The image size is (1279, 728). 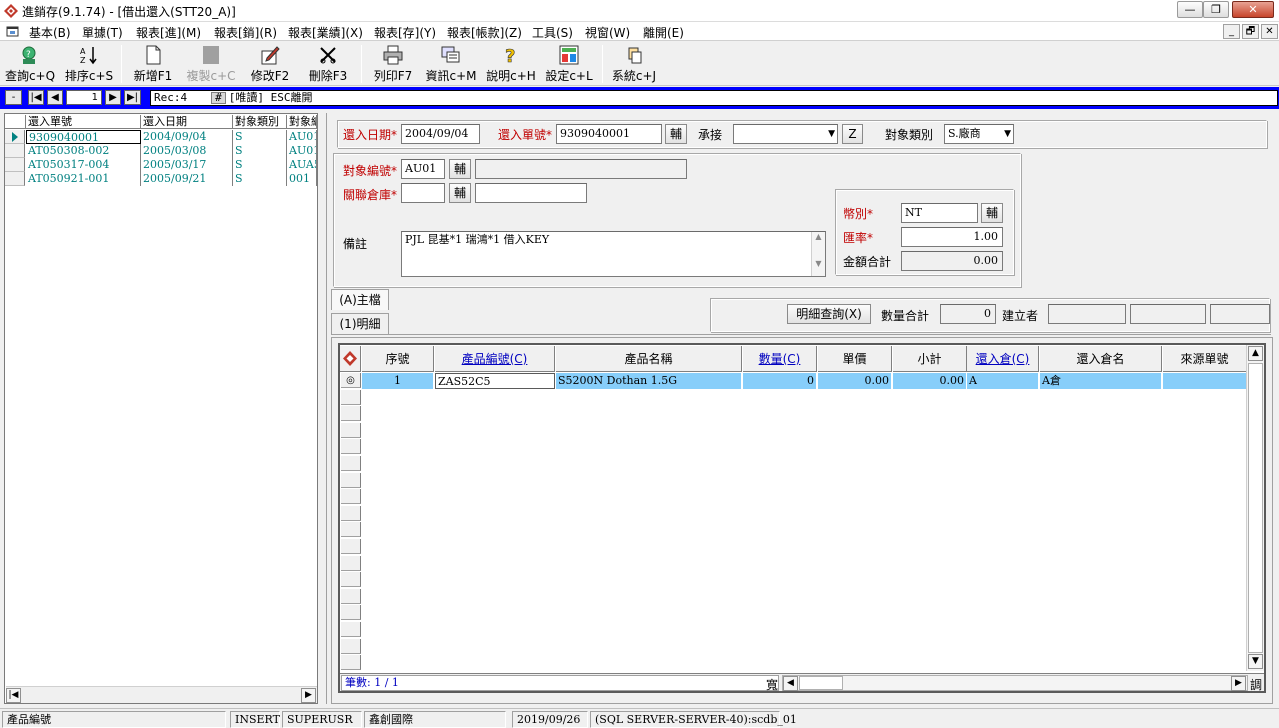 What do you see at coordinates (161, 694) in the screenshot?
I see `list-horizontal-scrollbar: |◀ ▶` at bounding box center [161, 694].